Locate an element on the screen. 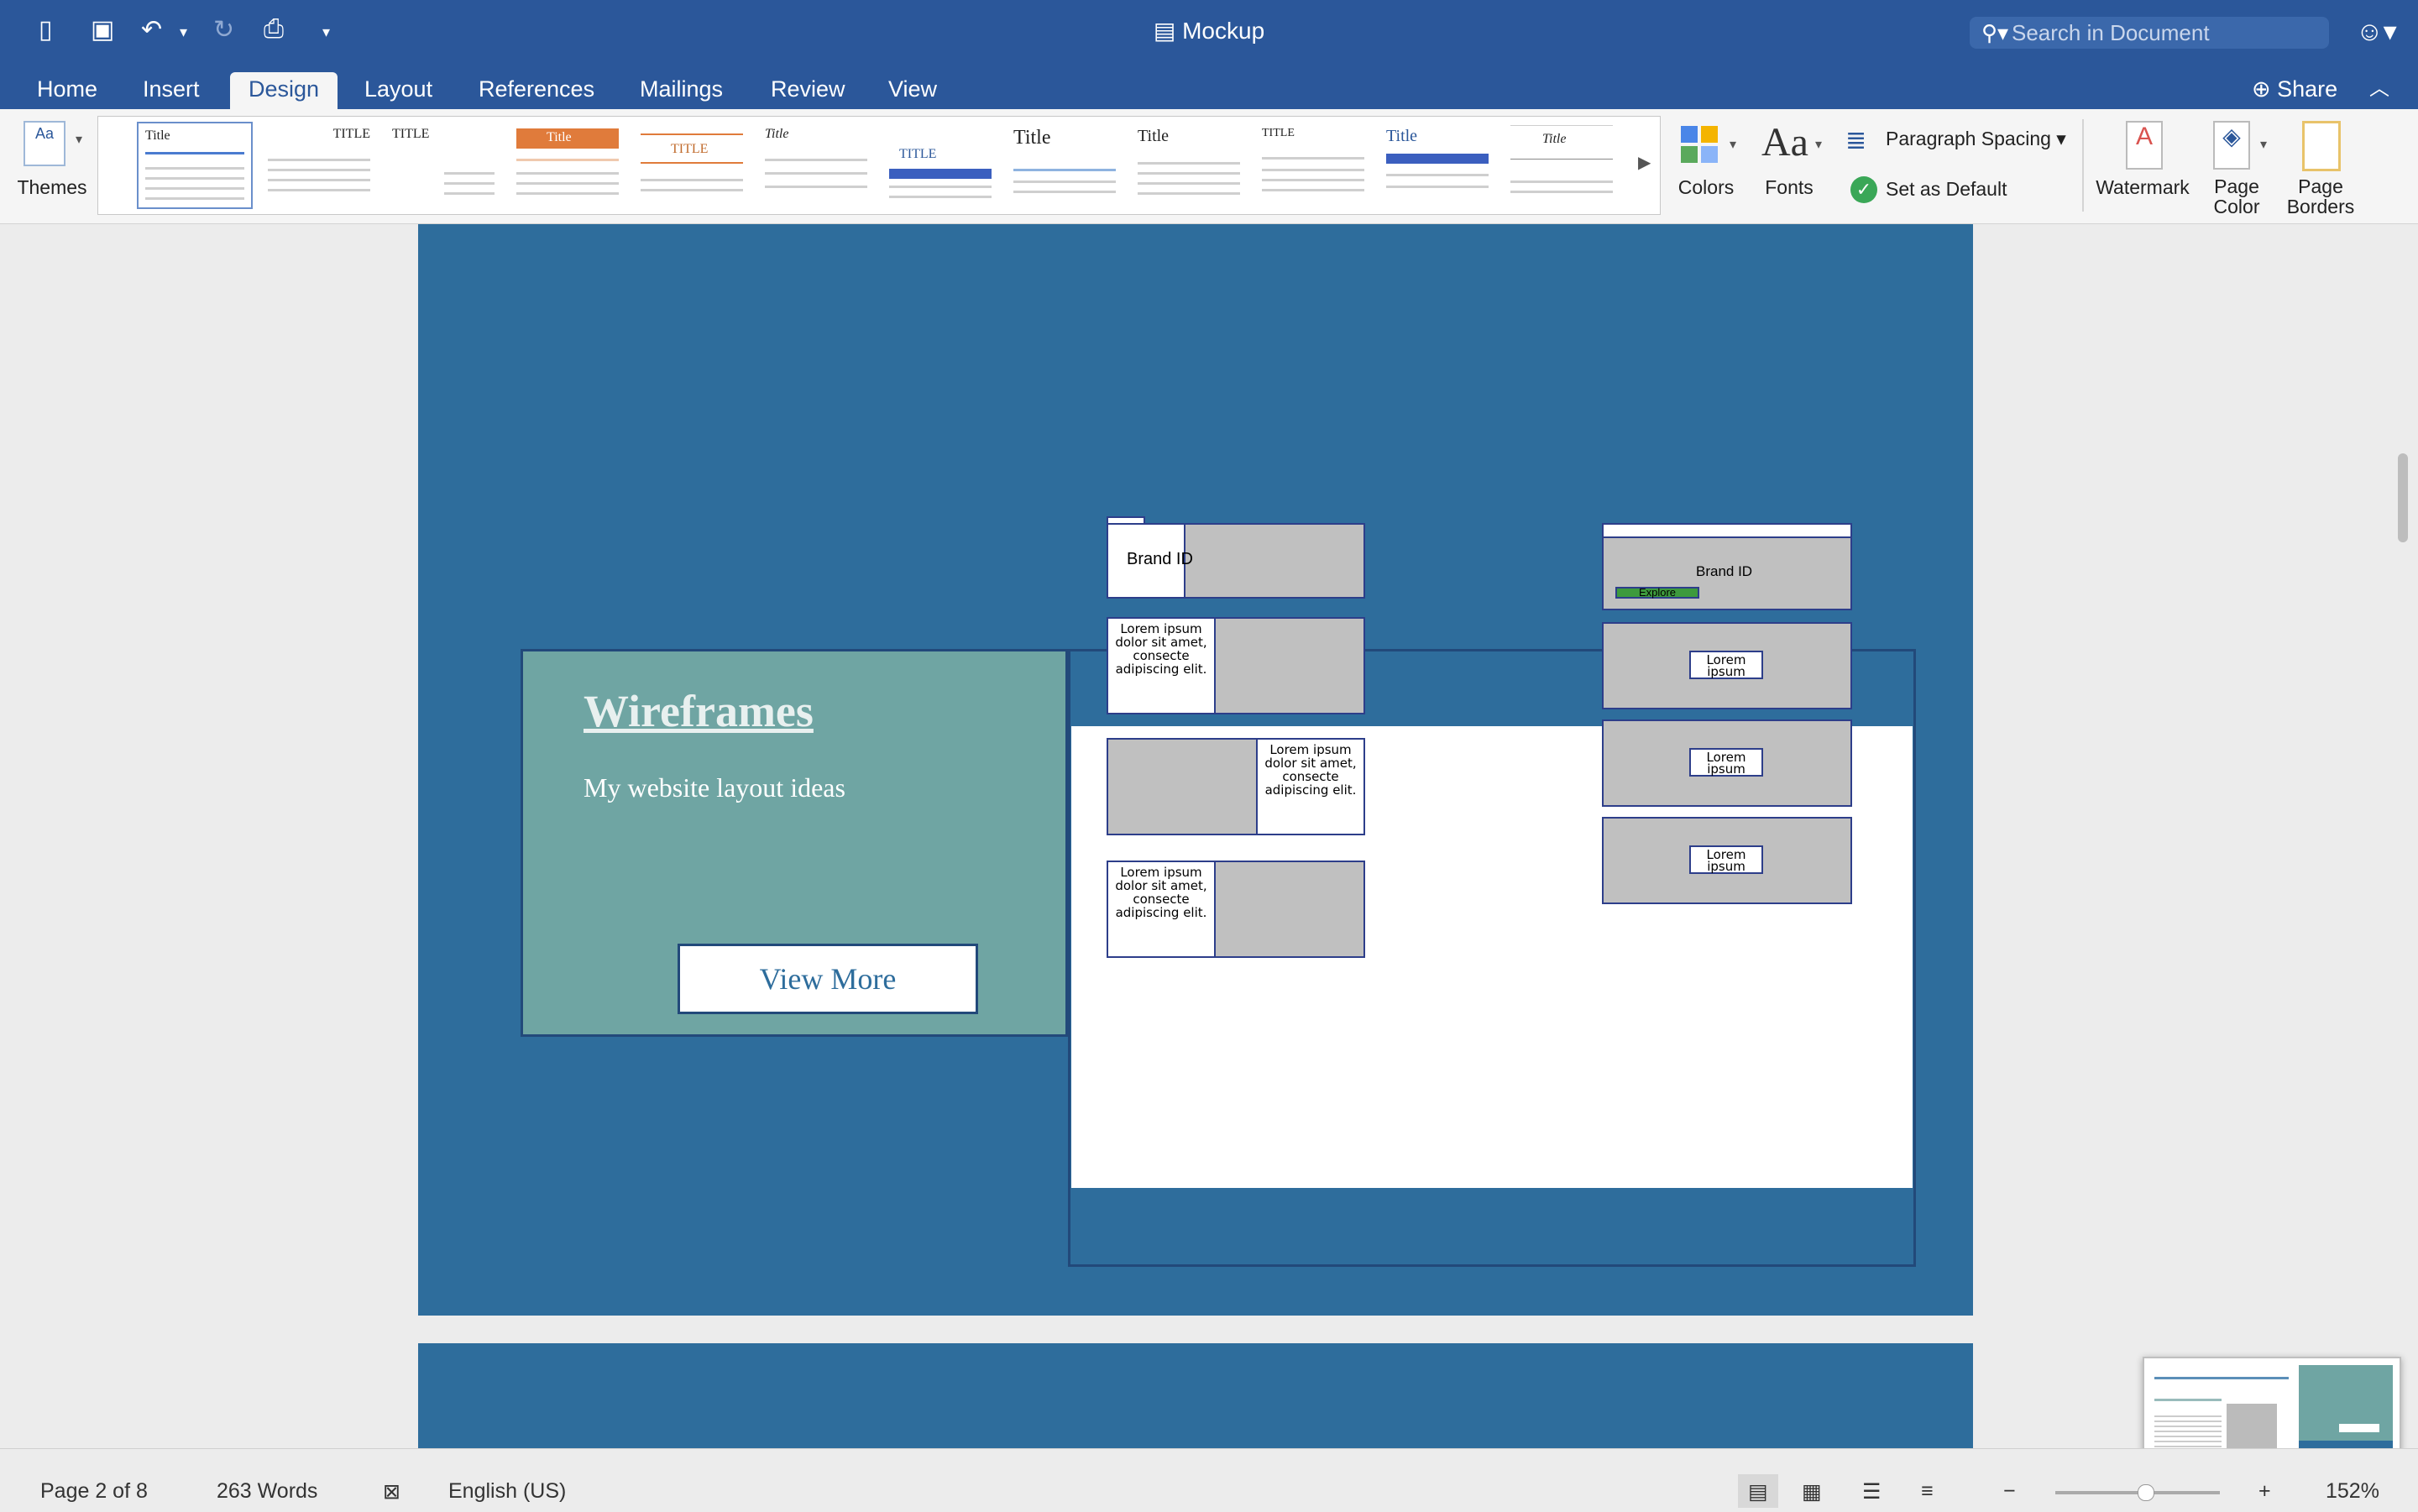  vertical-scrollbar is located at coordinates (2403, 497).